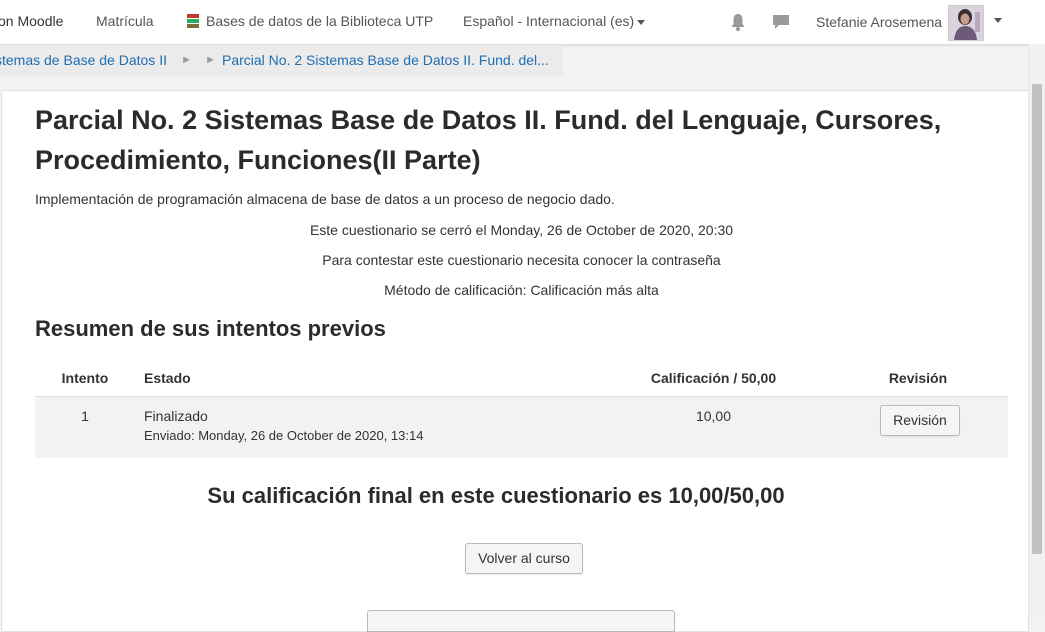  I want to click on partially-visible-button, so click(521, 621).